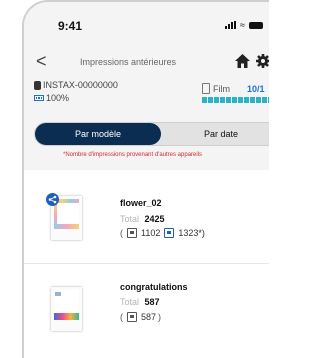 This screenshot has height=358, width=320. Describe the element at coordinates (70, 26) in the screenshot. I see `status-time: 9:41` at that location.